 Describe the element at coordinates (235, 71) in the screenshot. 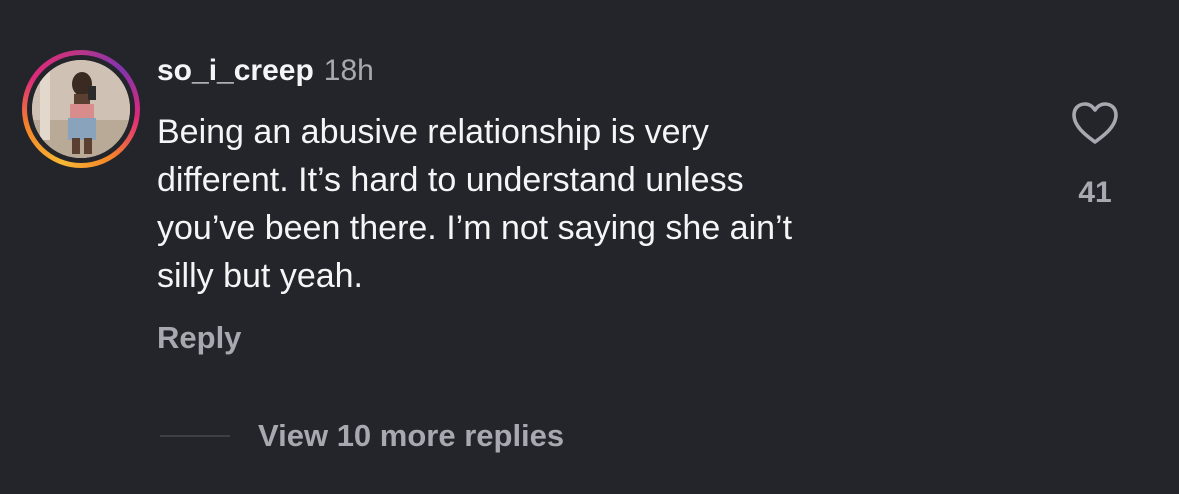

I see `username-link: so_i_creep` at that location.